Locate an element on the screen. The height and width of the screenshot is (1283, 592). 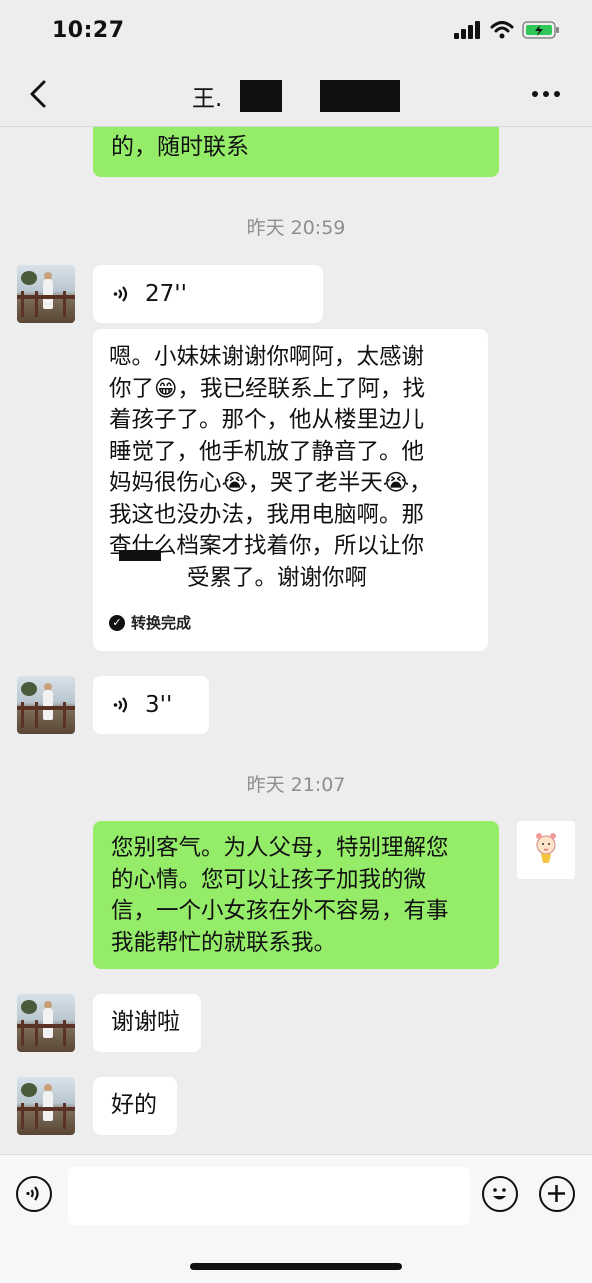
emoji-button is located at coordinates (500, 1194).